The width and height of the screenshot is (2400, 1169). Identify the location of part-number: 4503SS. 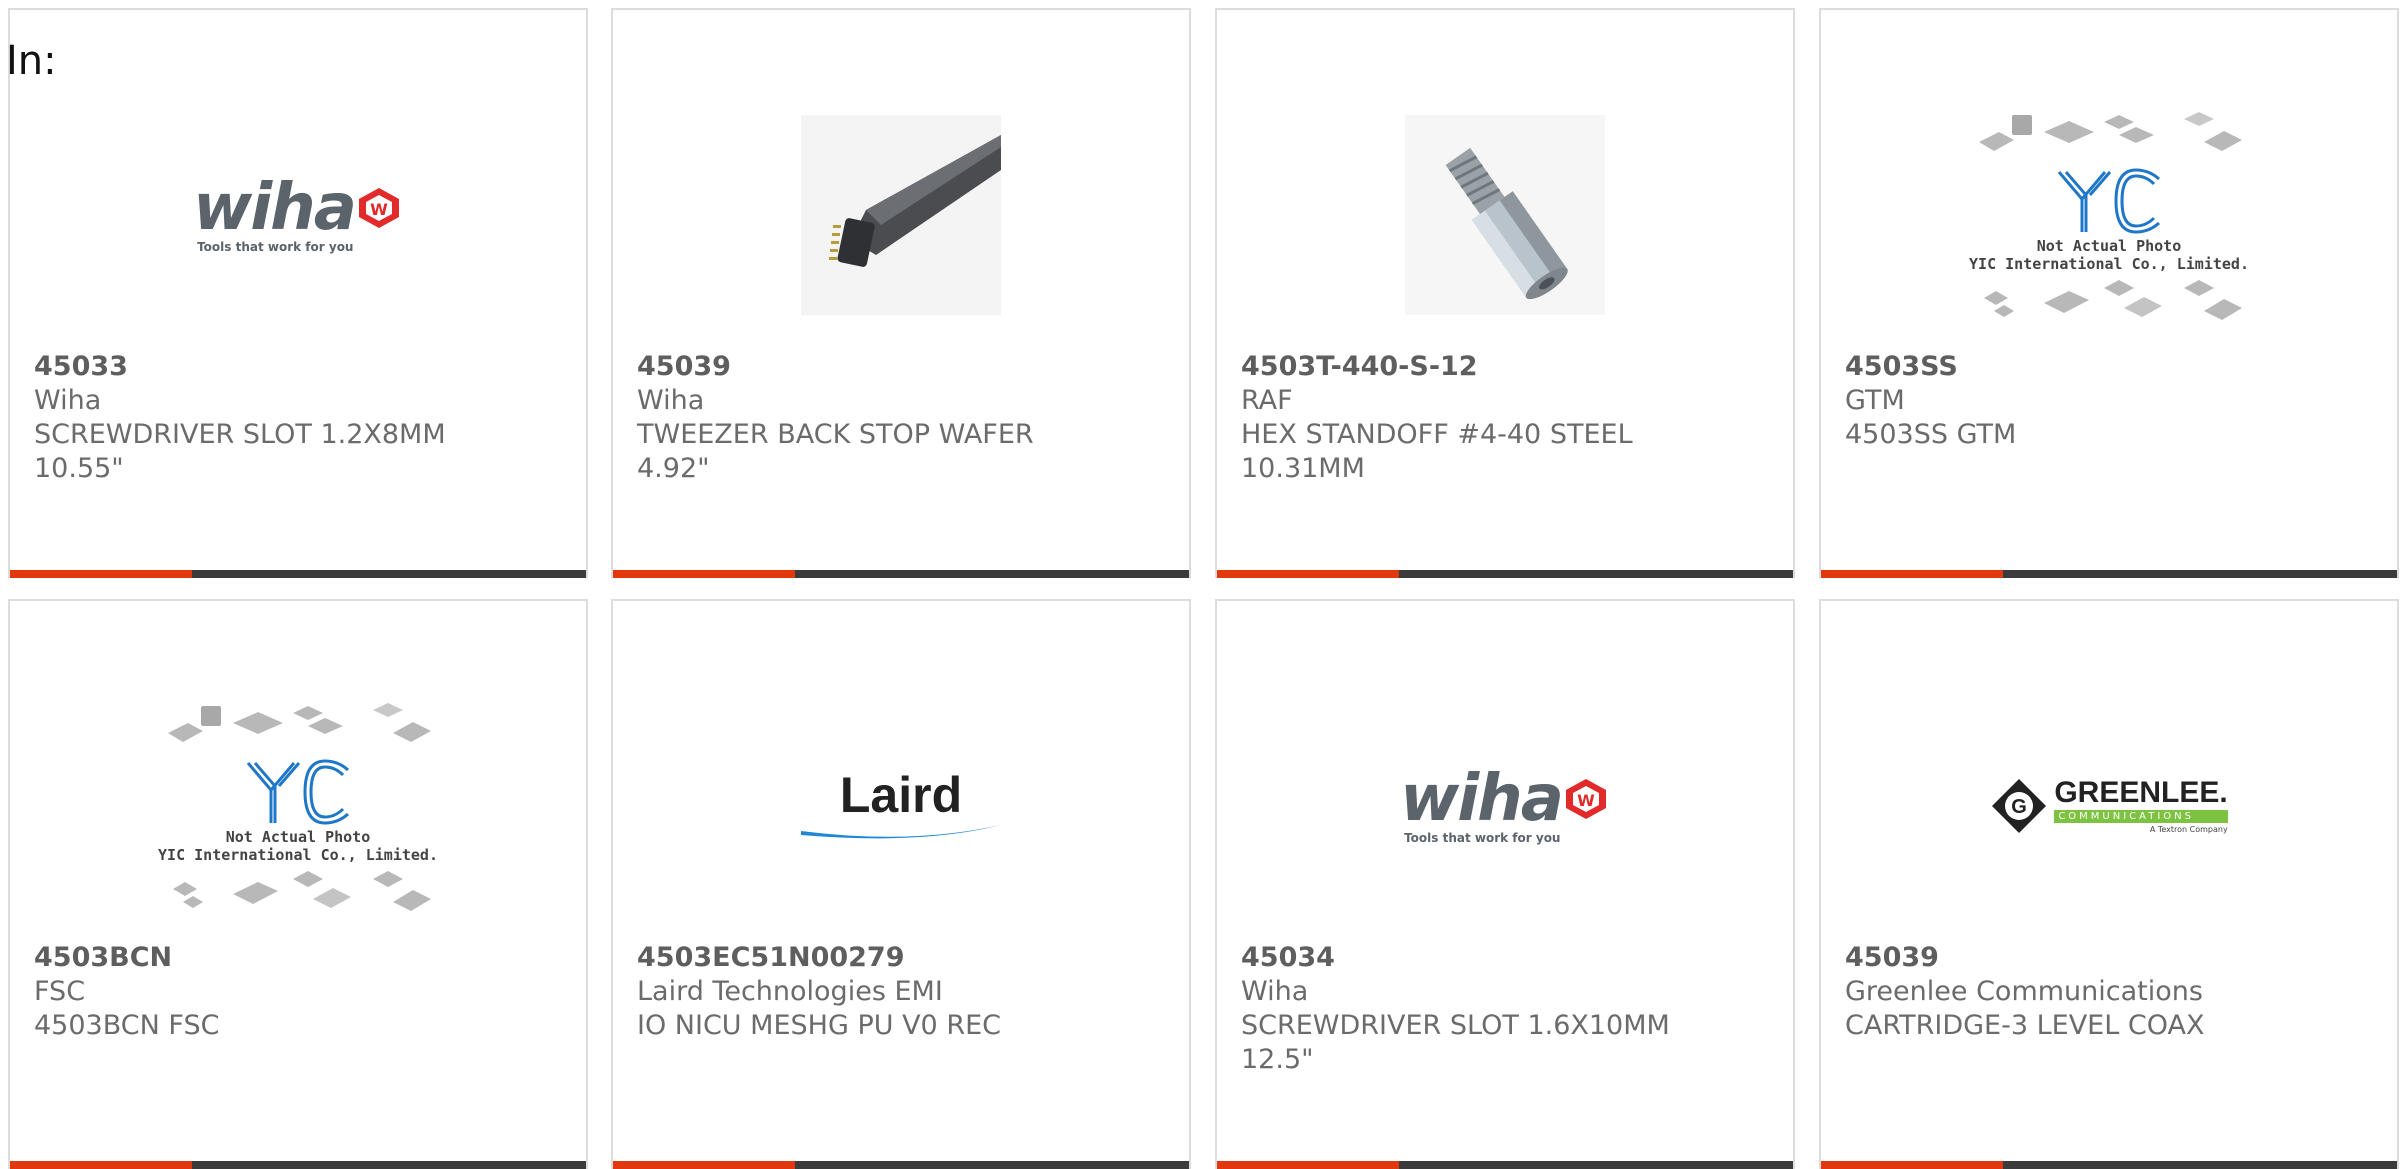
(2116, 367).